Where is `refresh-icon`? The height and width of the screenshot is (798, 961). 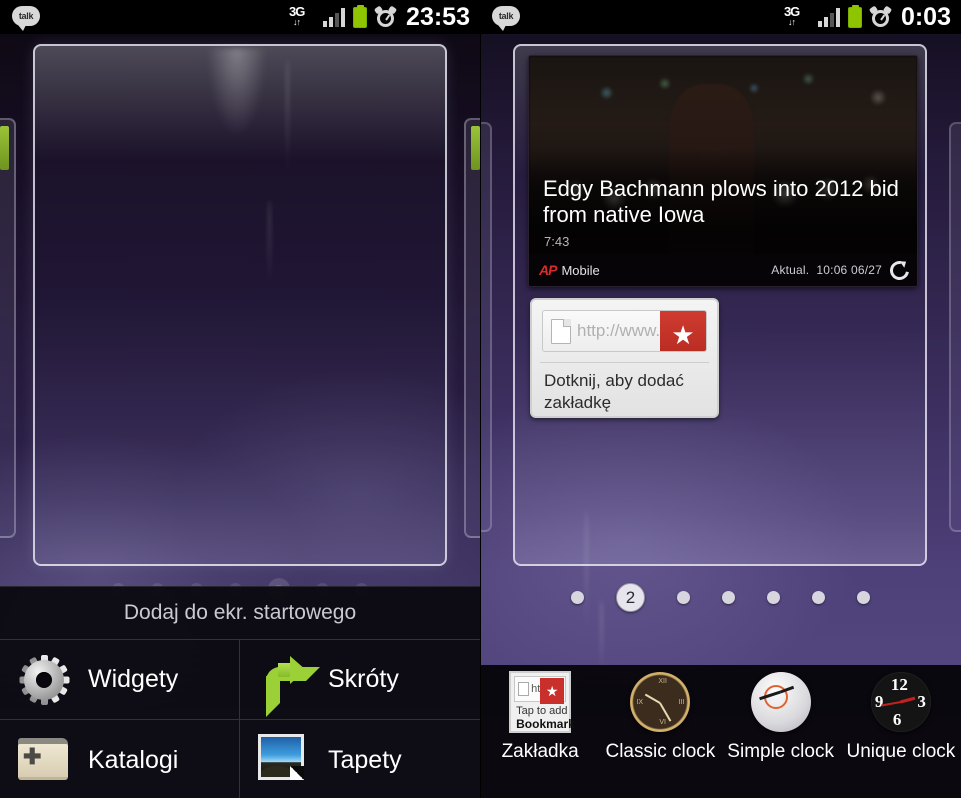 refresh-icon is located at coordinates (899, 270).